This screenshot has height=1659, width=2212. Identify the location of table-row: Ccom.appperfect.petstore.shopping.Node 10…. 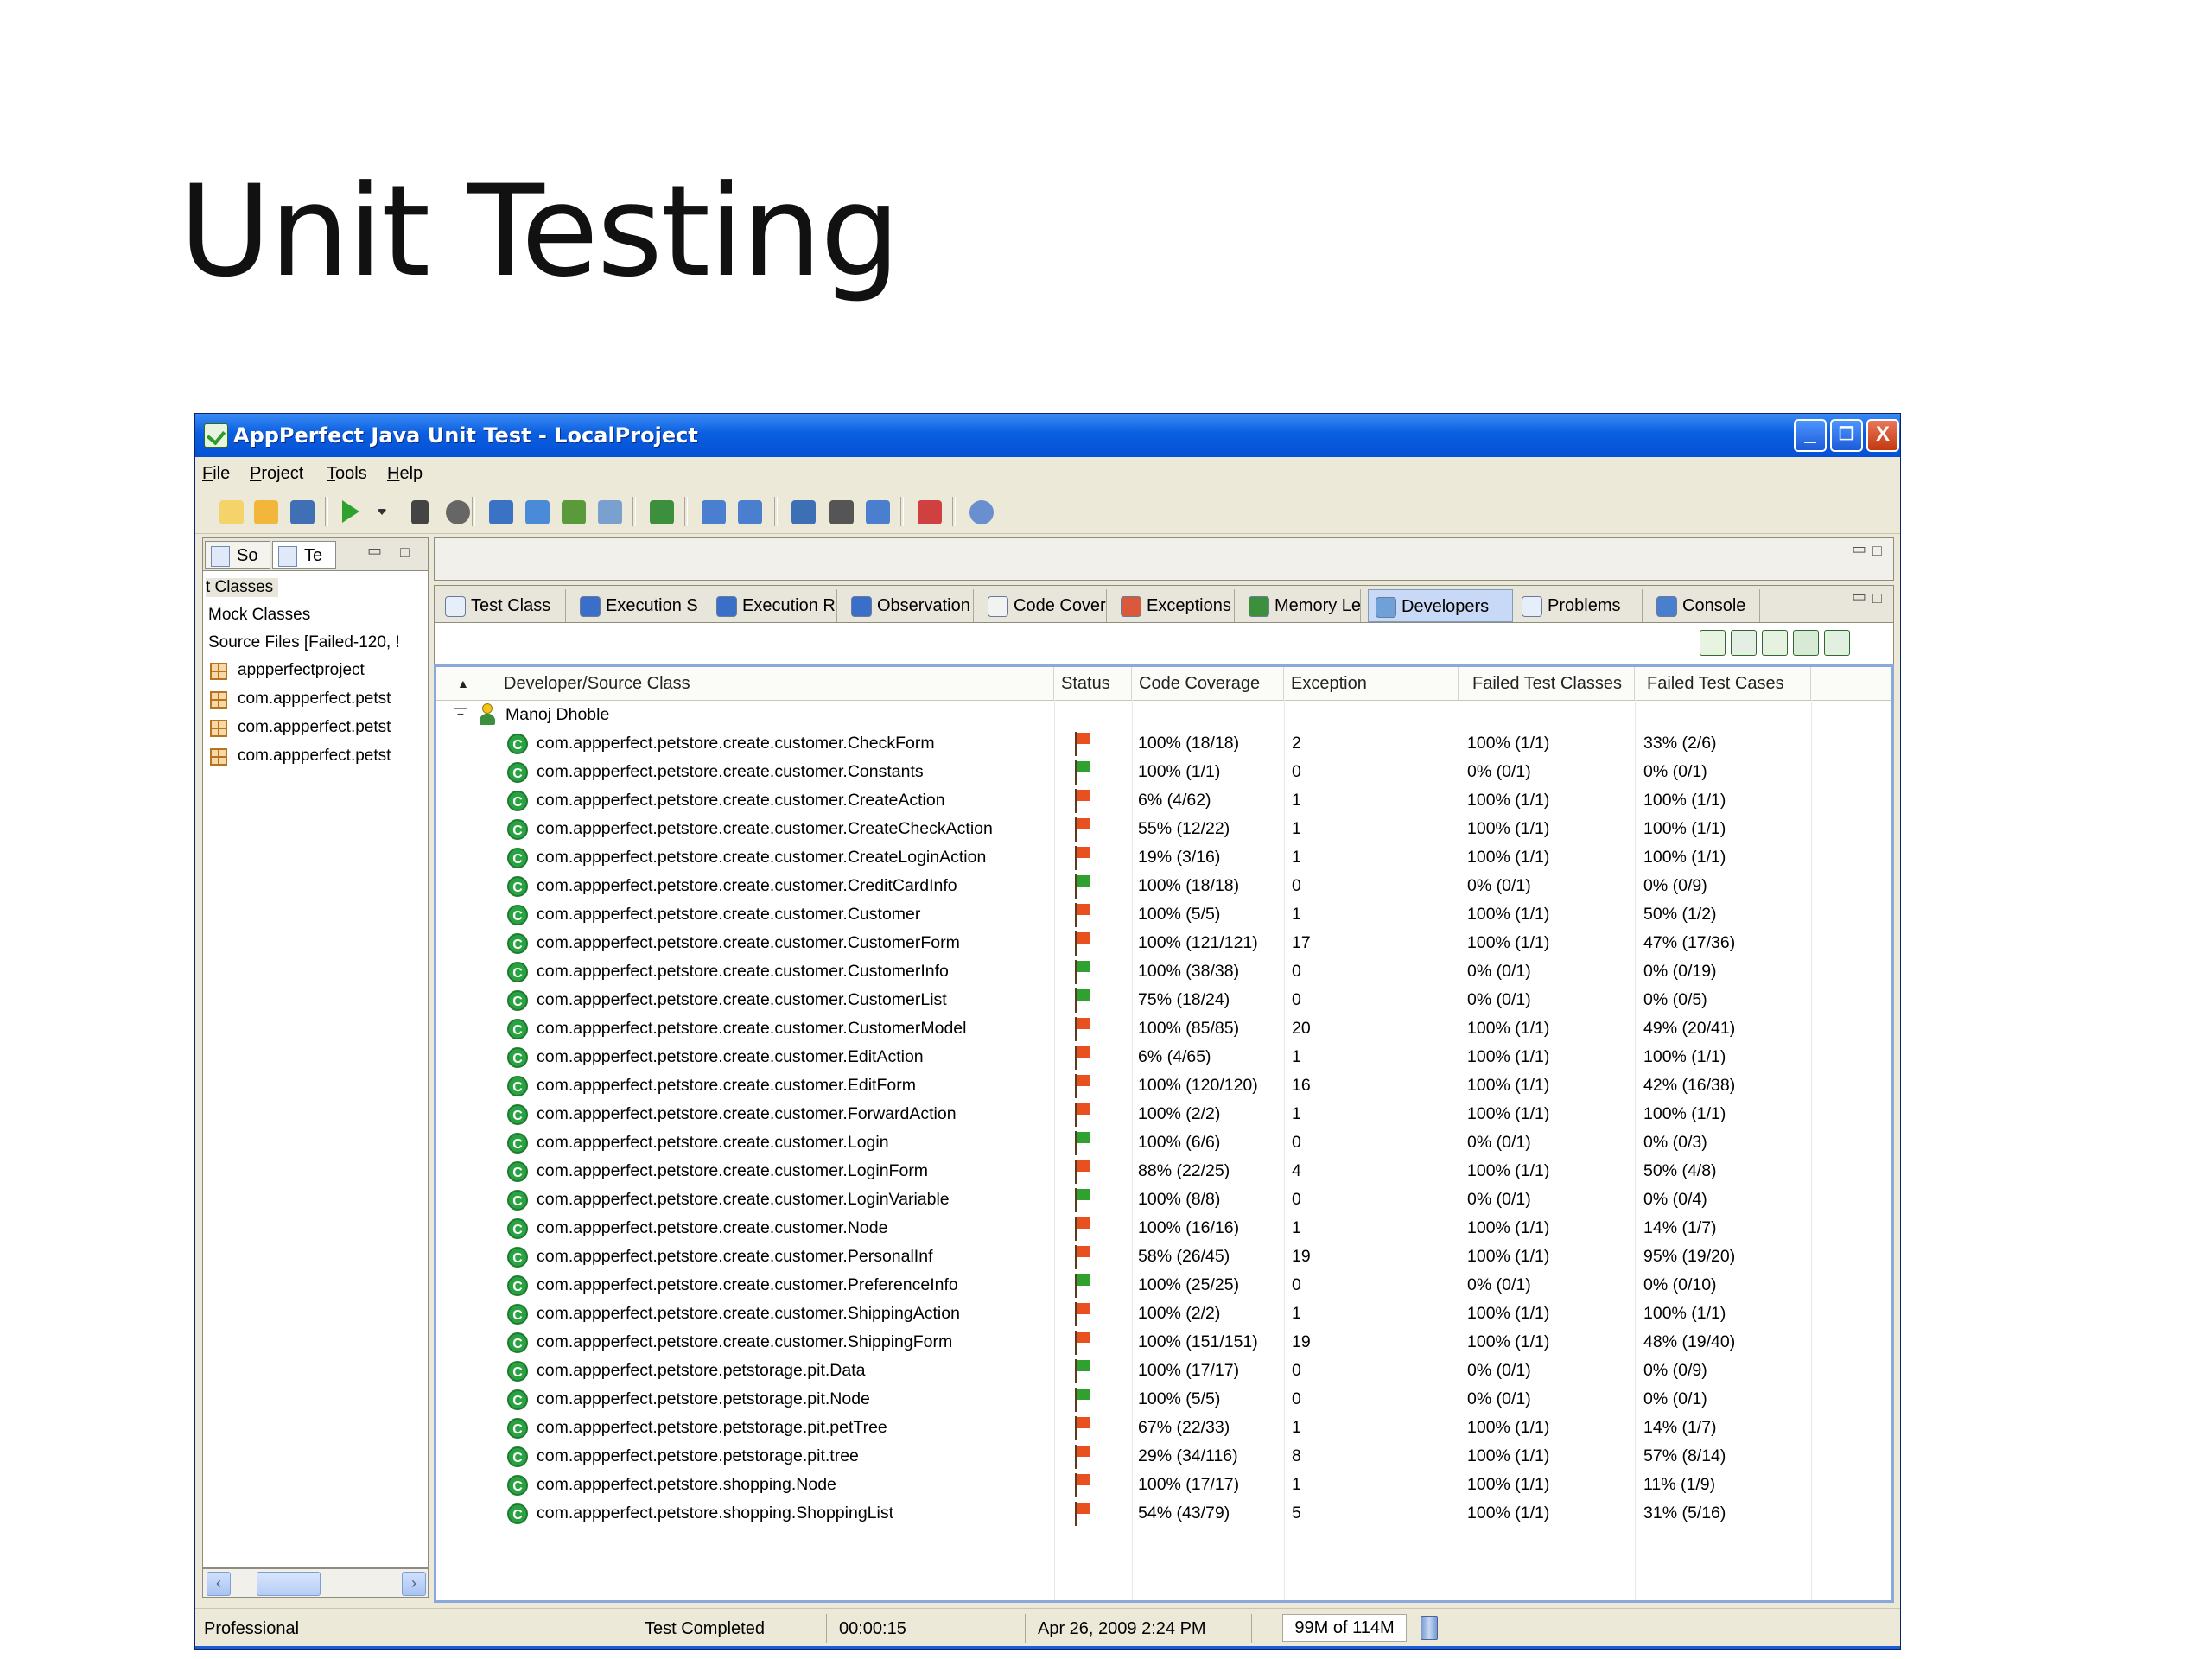
(1163, 1485).